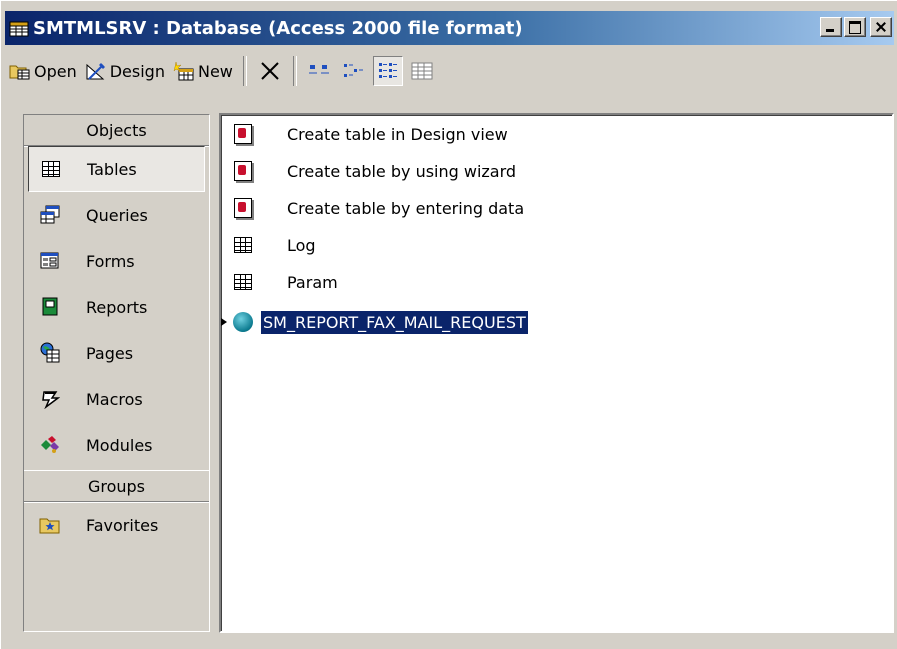 The image size is (897, 649). What do you see at coordinates (50, 445) in the screenshot?
I see `module-icon` at bounding box center [50, 445].